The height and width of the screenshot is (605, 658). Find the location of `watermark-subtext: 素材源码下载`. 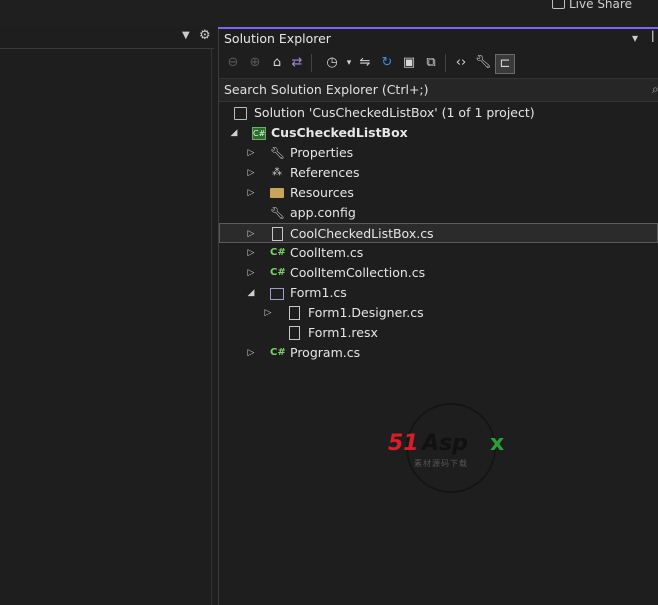

watermark-subtext: 素材源码下载 is located at coordinates (441, 463).